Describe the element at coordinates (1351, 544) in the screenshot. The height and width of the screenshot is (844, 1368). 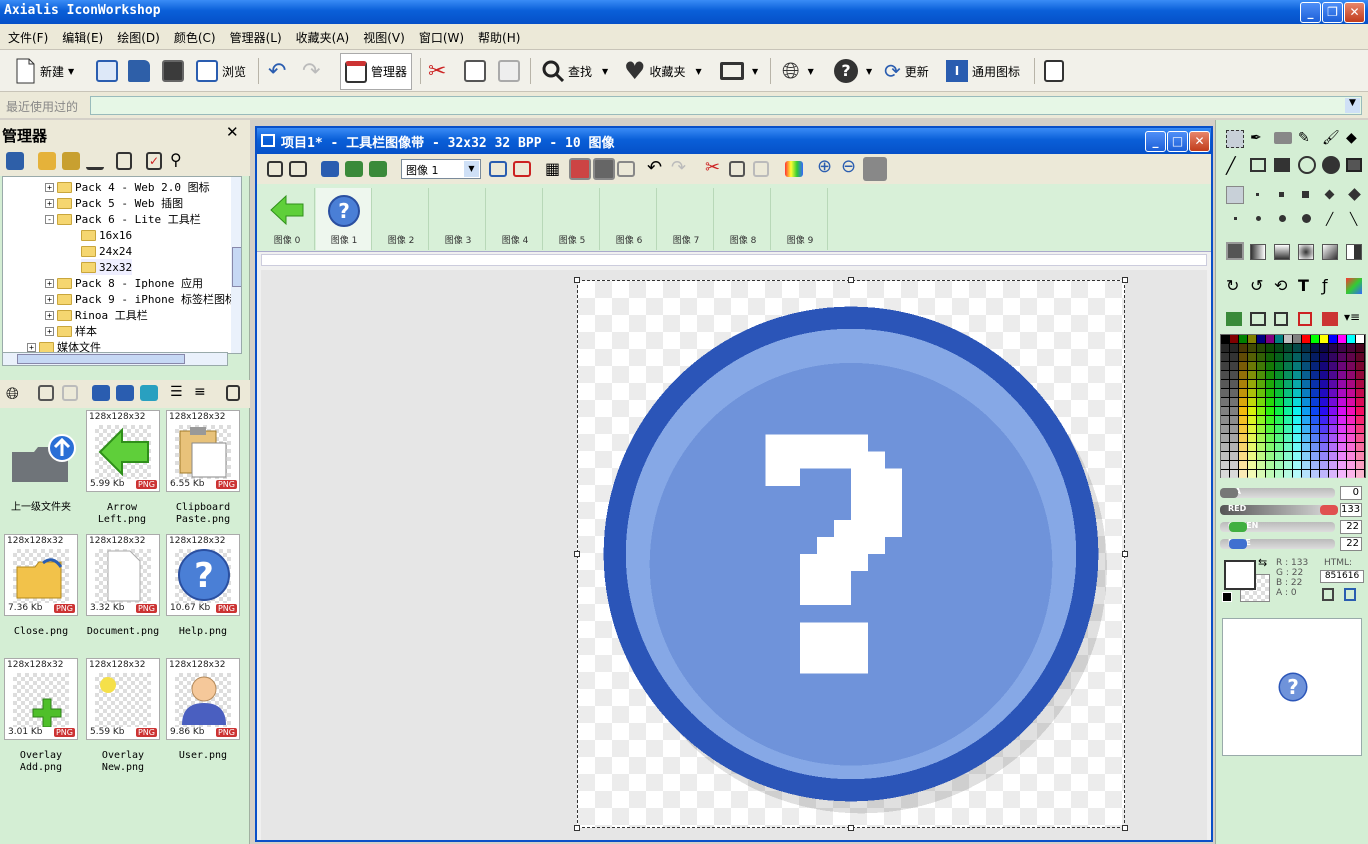
I see `blue-value: 22` at that location.